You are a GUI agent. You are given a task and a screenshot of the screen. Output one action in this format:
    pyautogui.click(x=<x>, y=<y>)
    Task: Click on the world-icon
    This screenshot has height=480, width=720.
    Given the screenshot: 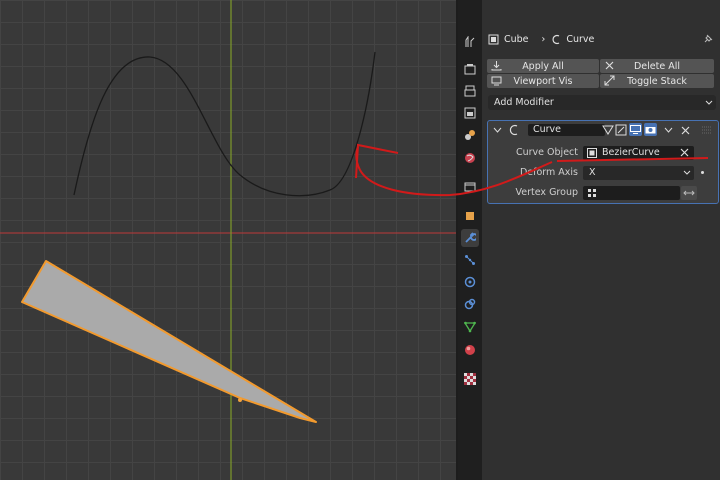 What is the action you would take?
    pyautogui.click(x=470, y=158)
    